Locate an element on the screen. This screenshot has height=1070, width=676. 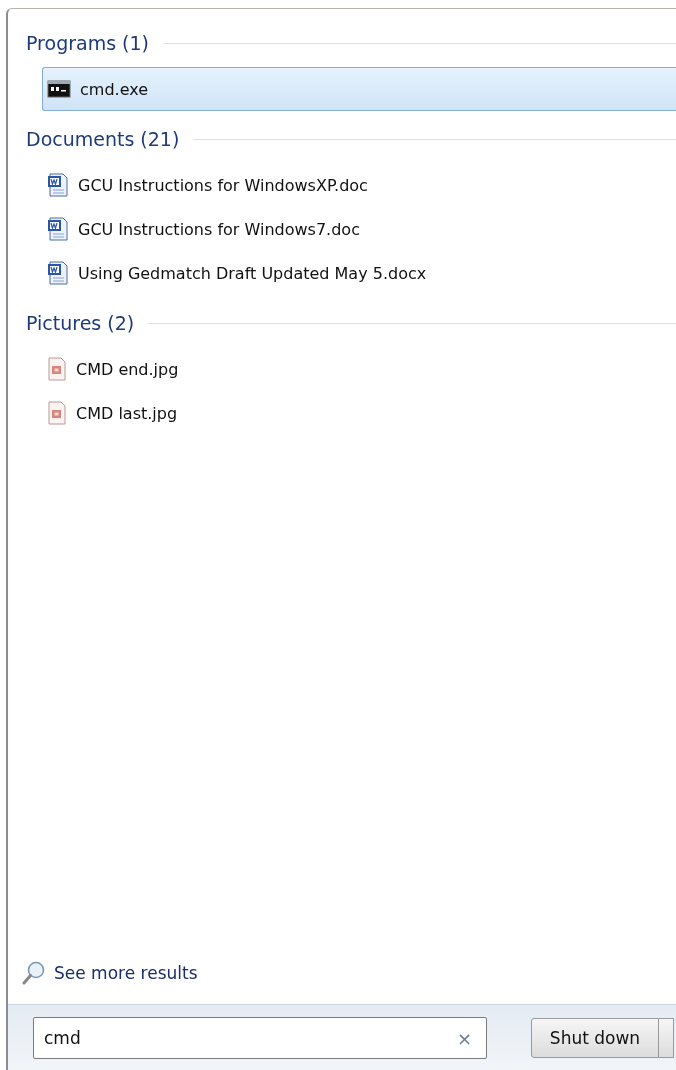
result-item: Using Gedmatch Draft Updated May 5.docx is located at coordinates (351, 273).